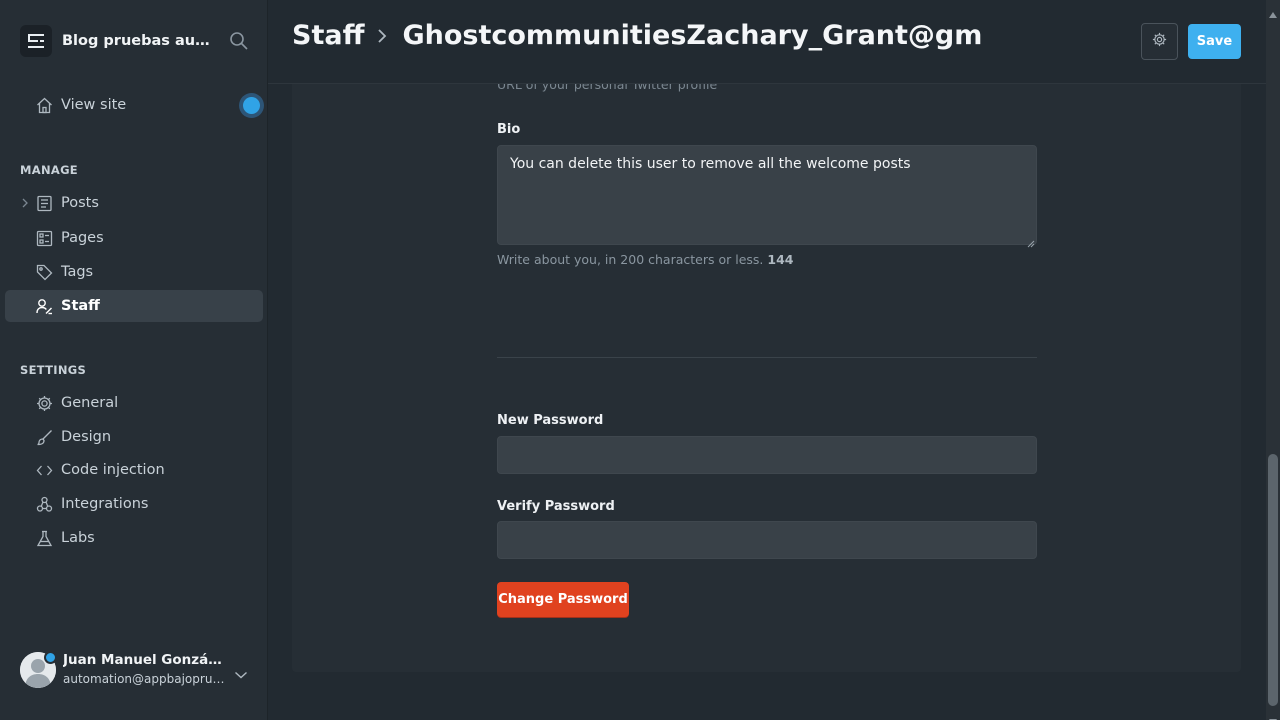  Describe the element at coordinates (44, 272) in the screenshot. I see `tag-icon` at that location.